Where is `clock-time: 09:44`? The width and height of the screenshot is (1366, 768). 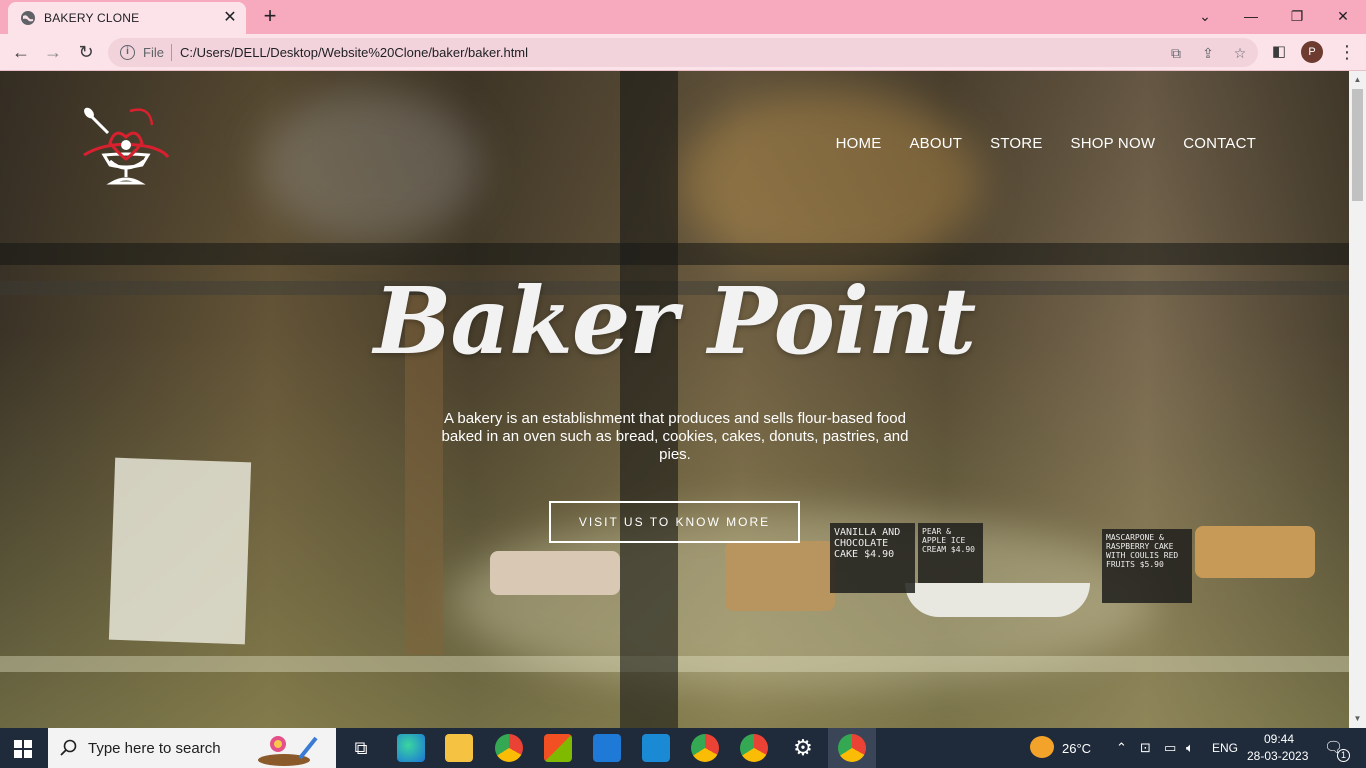 clock-time: 09:44 is located at coordinates (1279, 739).